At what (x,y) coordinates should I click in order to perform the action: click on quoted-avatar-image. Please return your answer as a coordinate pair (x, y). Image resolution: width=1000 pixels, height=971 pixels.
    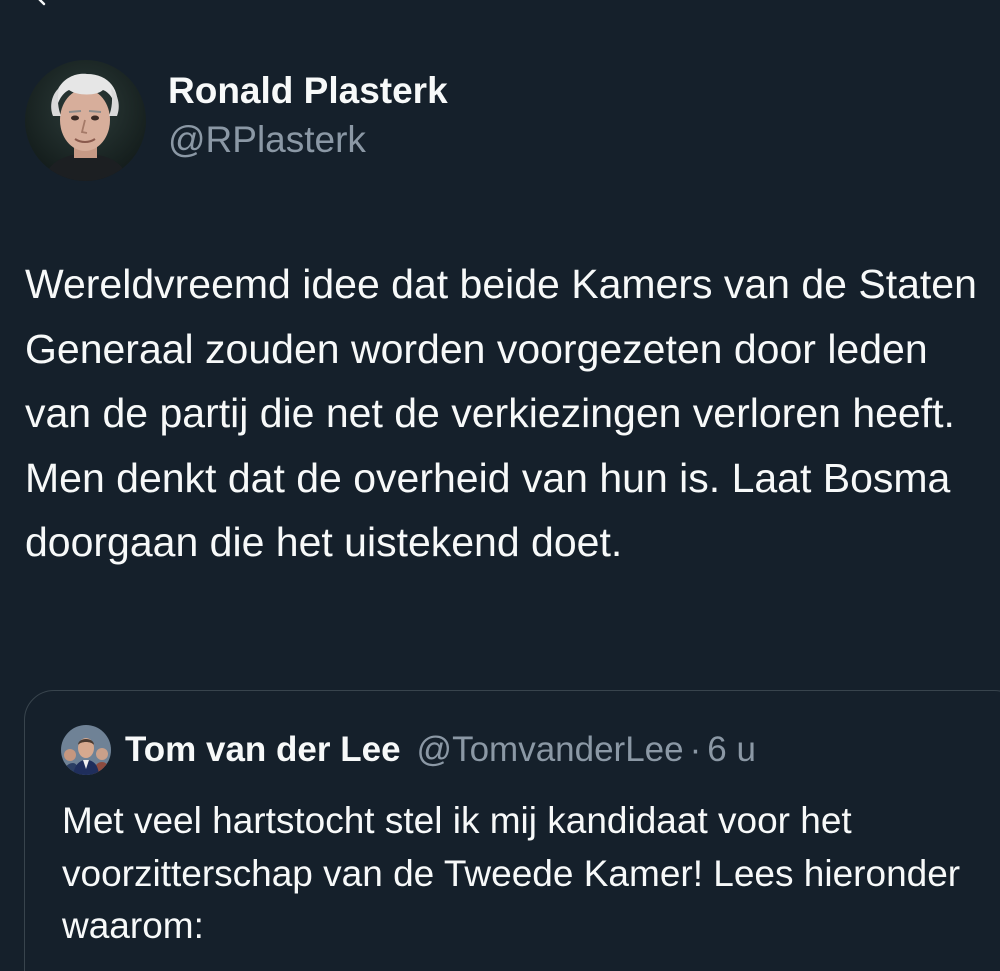
    Looking at the image, I should click on (86, 750).